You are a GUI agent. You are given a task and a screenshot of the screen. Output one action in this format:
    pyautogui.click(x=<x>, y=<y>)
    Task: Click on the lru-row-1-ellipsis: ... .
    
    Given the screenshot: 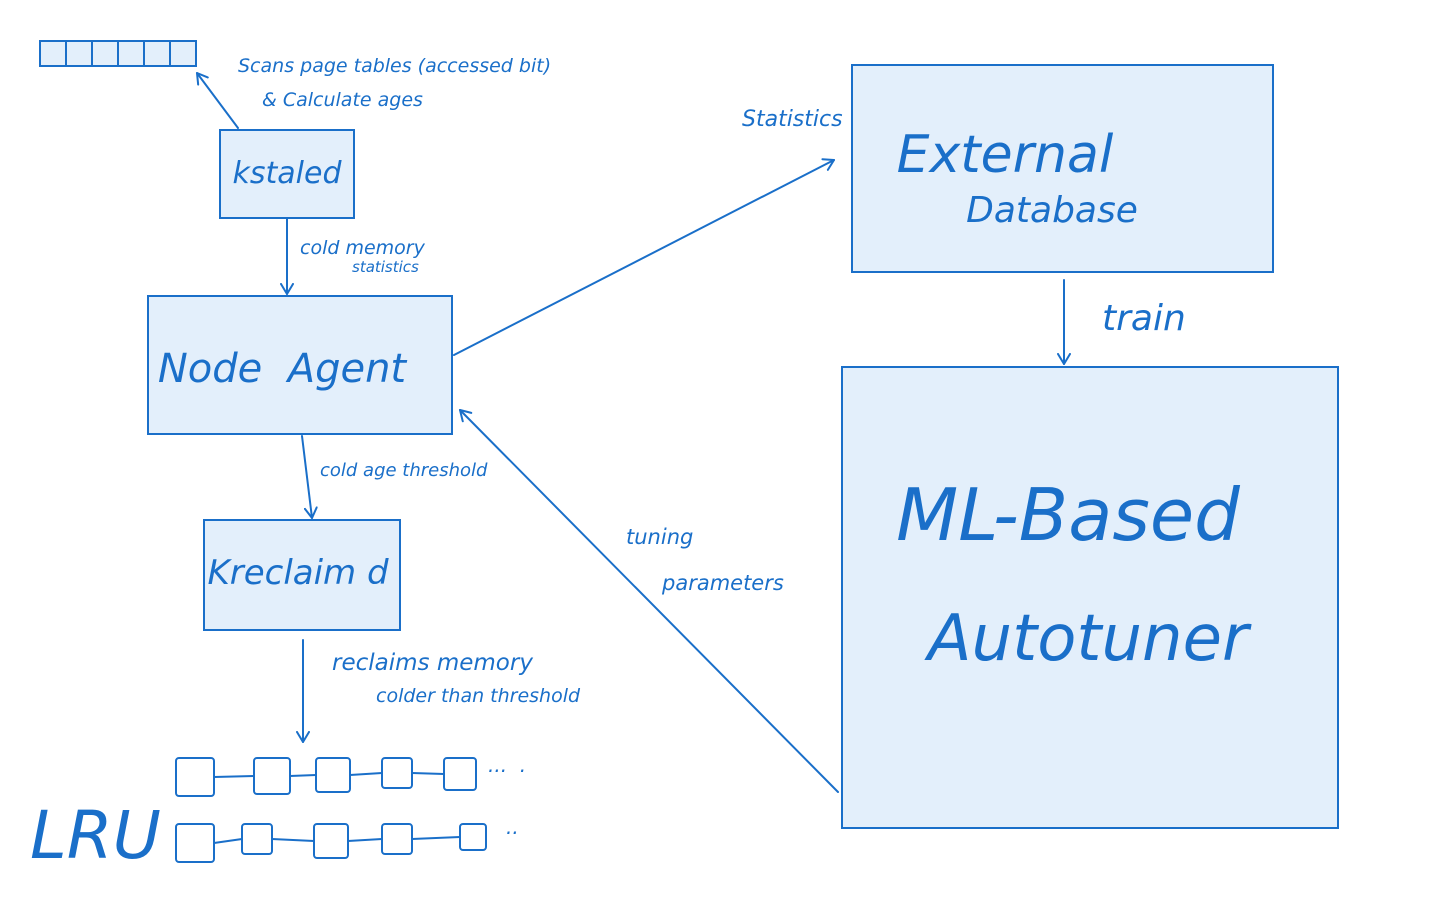 What is the action you would take?
    pyautogui.click(x=507, y=765)
    